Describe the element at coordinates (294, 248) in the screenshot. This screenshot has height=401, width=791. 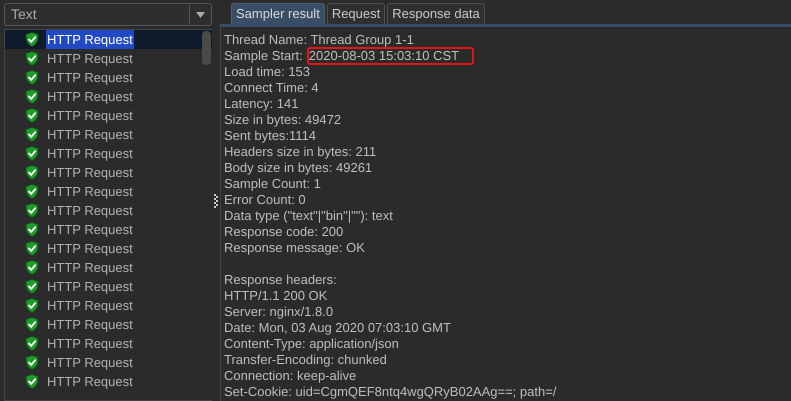
I see `result-line: Response message: OK` at that location.